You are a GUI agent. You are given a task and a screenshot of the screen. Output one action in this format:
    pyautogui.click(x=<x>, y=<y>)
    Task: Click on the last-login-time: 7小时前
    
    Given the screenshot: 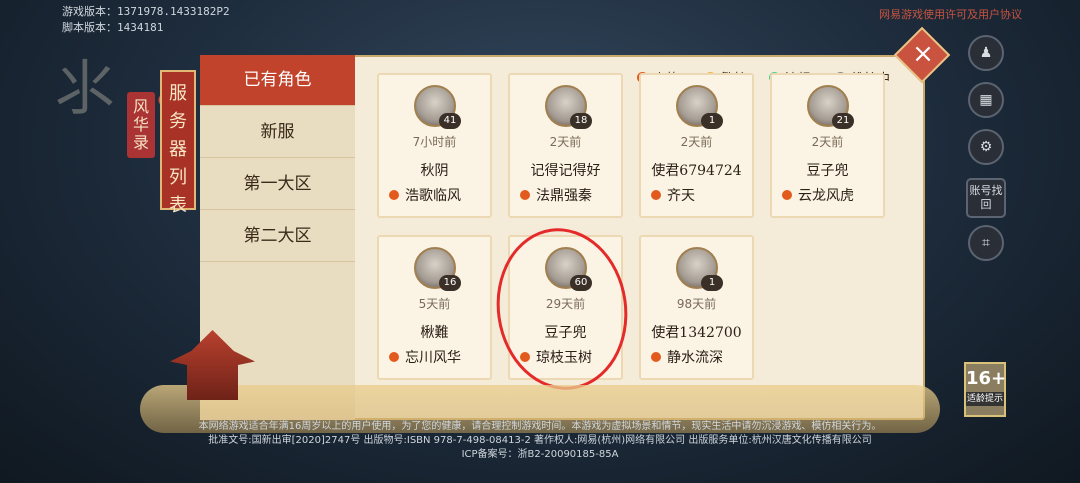 What is the action you would take?
    pyautogui.click(x=434, y=142)
    